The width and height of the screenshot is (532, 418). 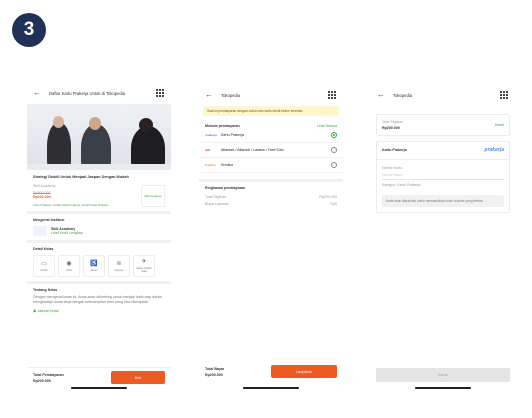 I want to click on accessibility-icon: ♿, so click(x=94, y=263).